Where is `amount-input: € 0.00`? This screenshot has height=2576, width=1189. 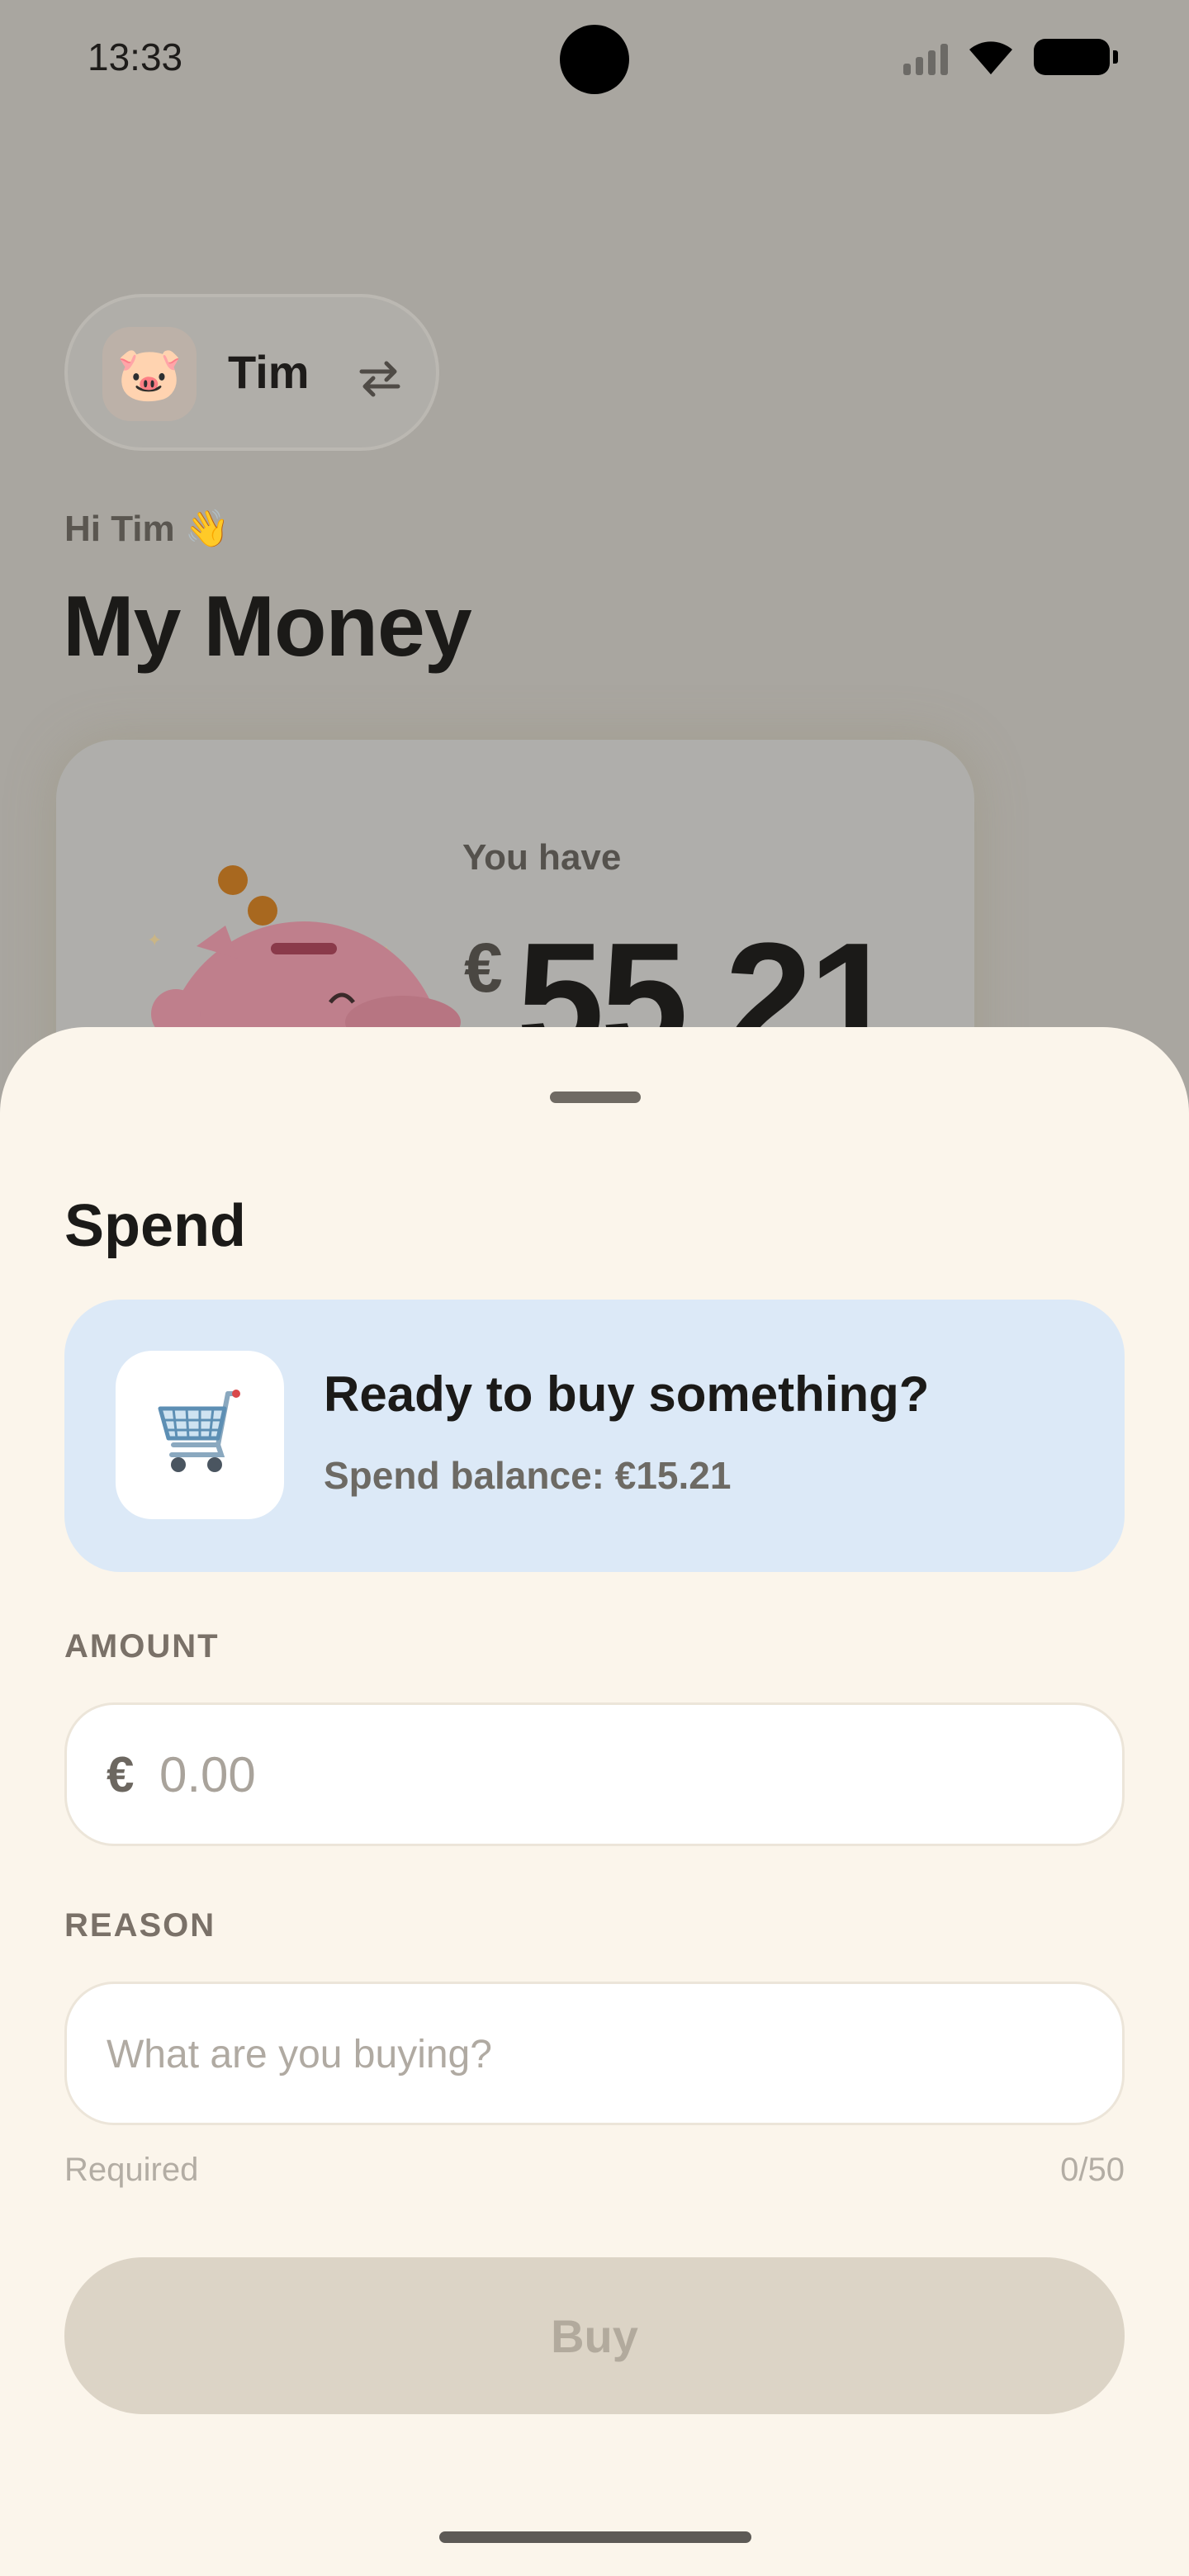
amount-input: € 0.00 is located at coordinates (594, 1774).